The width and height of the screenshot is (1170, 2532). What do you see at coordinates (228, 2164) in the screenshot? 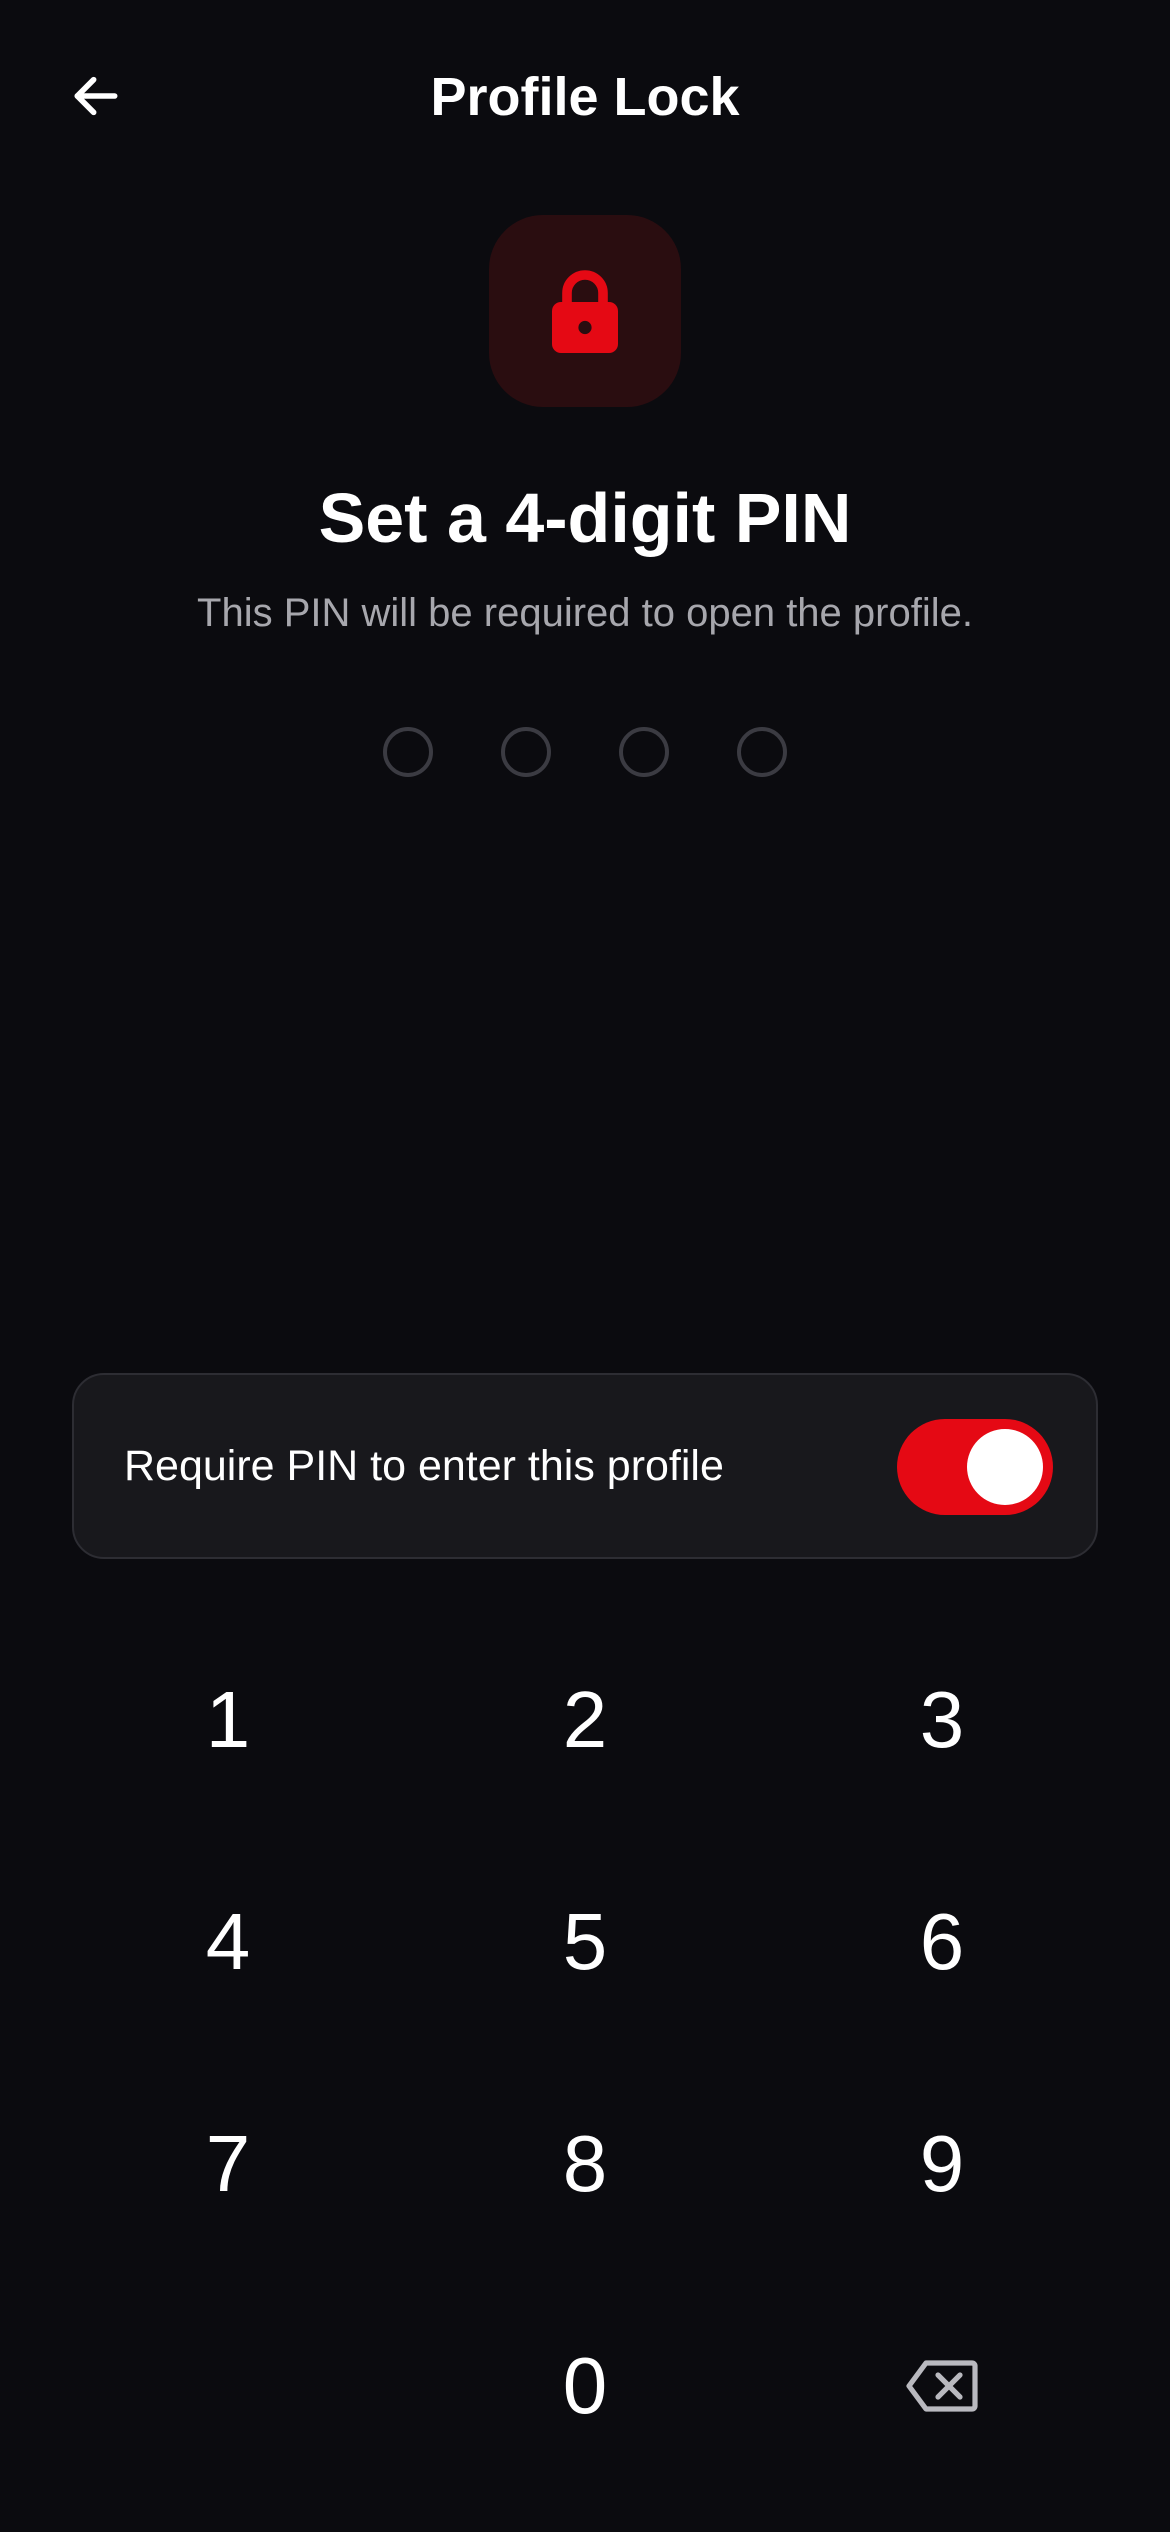
I see `key-7: 7` at bounding box center [228, 2164].